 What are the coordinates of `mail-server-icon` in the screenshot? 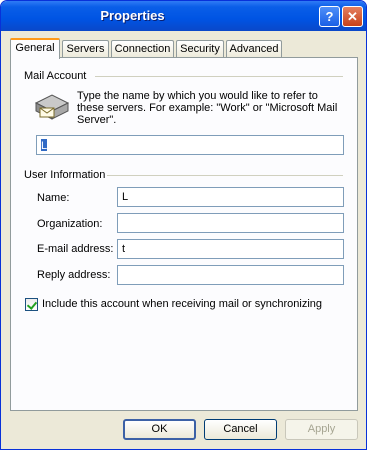 It's located at (52, 107).